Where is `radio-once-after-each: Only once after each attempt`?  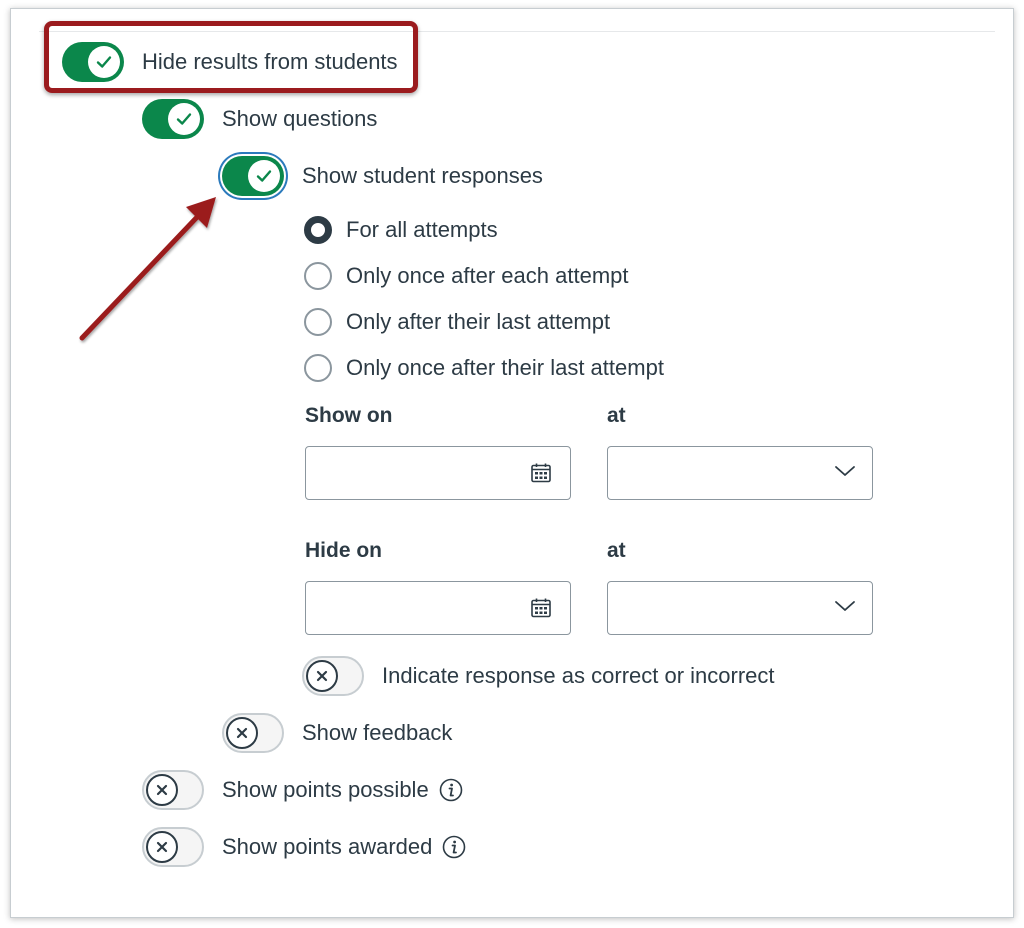 radio-once-after-each: Only once after each attempt is located at coordinates (466, 276).